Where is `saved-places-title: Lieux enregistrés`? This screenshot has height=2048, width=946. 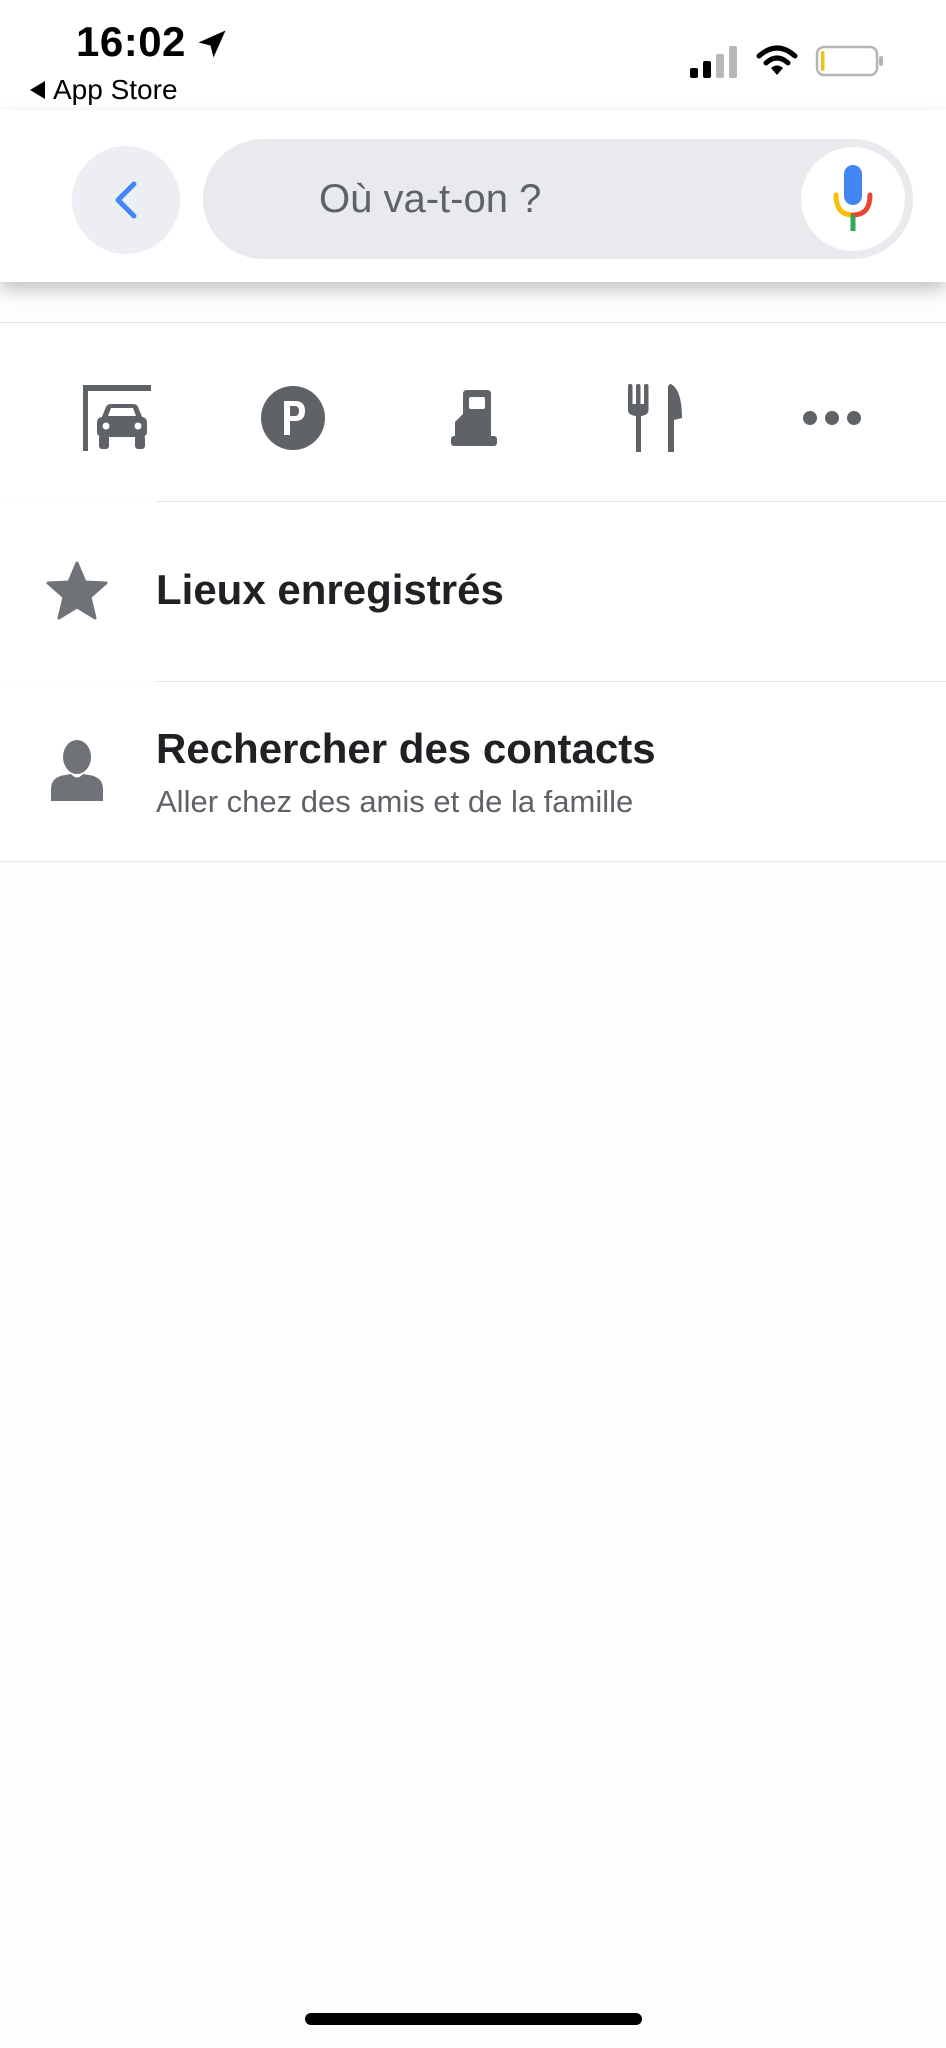 saved-places-title: Lieux enregistrés is located at coordinates (330, 589).